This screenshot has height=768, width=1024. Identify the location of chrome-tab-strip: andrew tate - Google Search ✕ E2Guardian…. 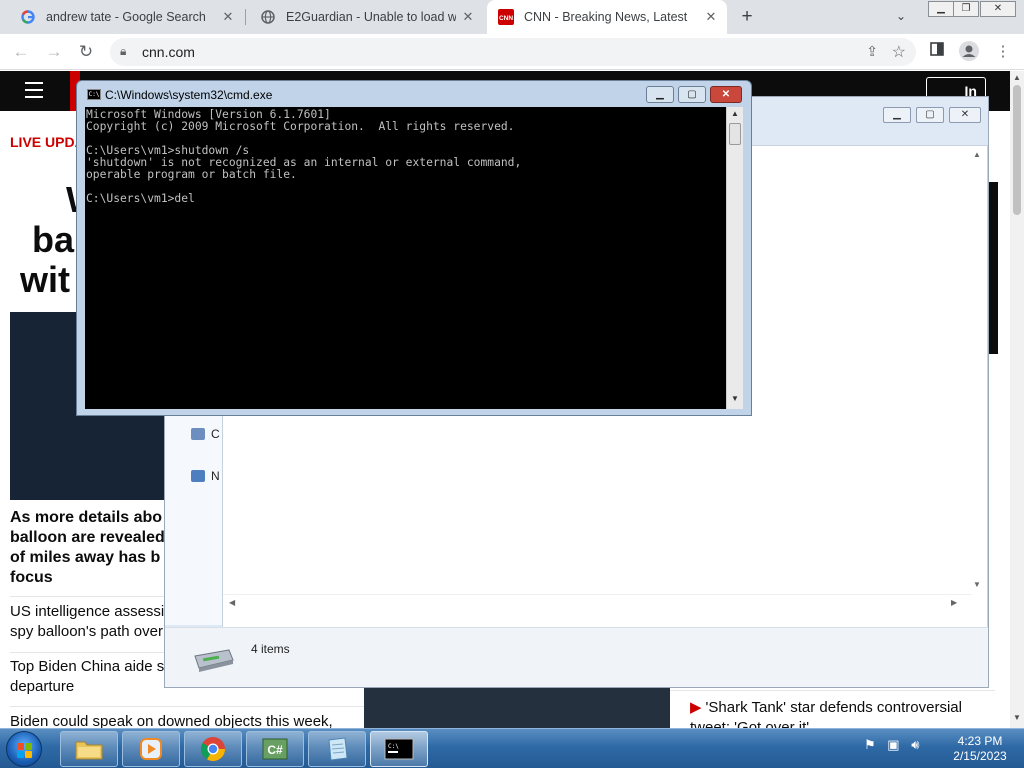
(512, 17).